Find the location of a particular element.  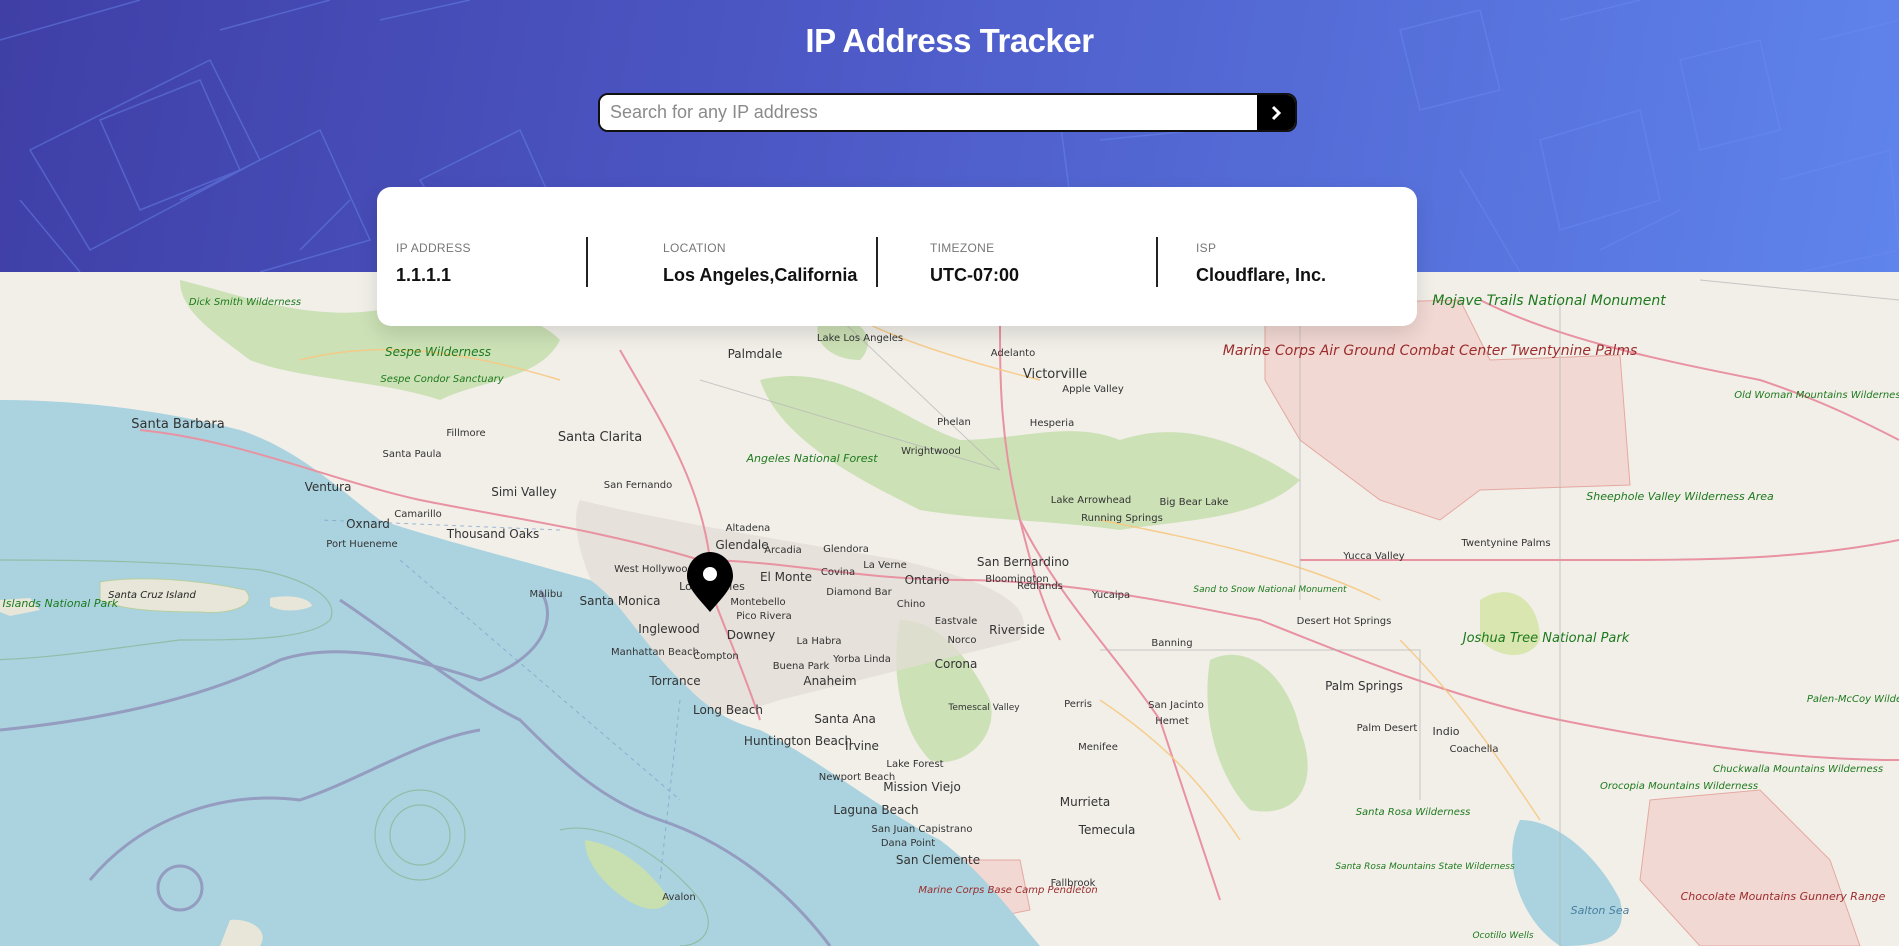

map-label: Perris is located at coordinates (1078, 704).